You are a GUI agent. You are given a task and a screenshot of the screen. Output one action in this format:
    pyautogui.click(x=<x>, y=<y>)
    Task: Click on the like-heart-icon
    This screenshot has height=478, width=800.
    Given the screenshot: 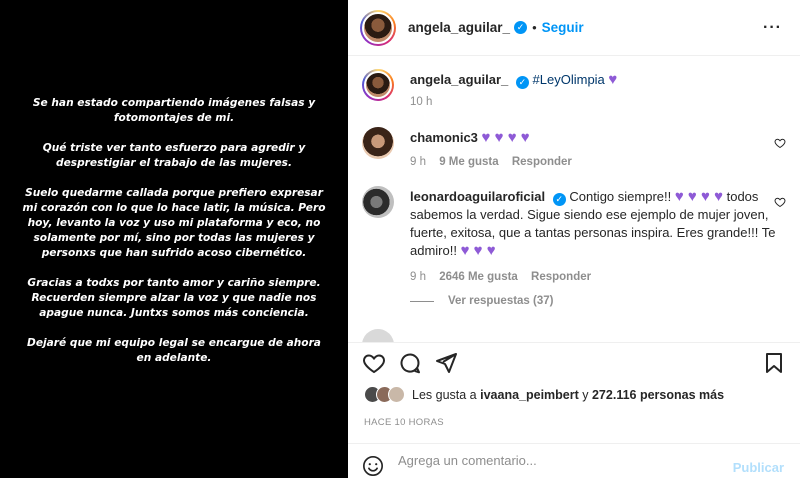 What is the action you would take?
    pyautogui.click(x=374, y=365)
    